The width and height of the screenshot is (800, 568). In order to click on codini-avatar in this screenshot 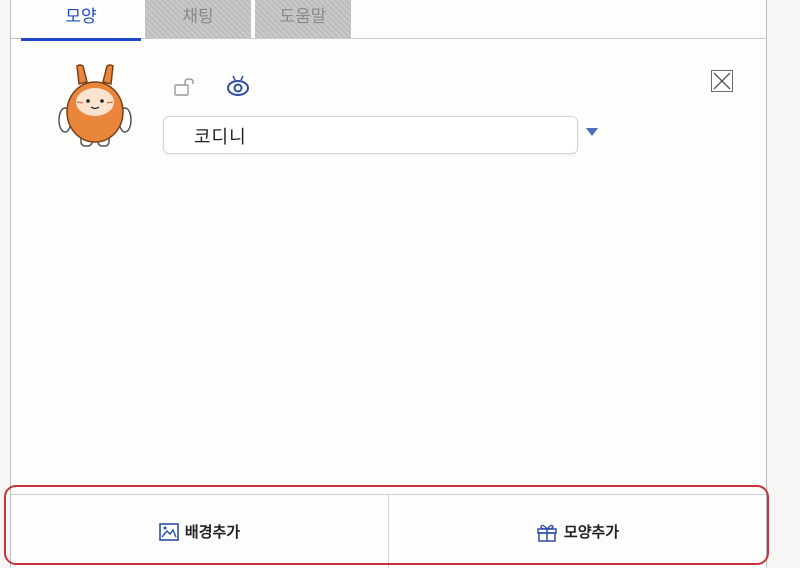, I will do `click(95, 106)`.